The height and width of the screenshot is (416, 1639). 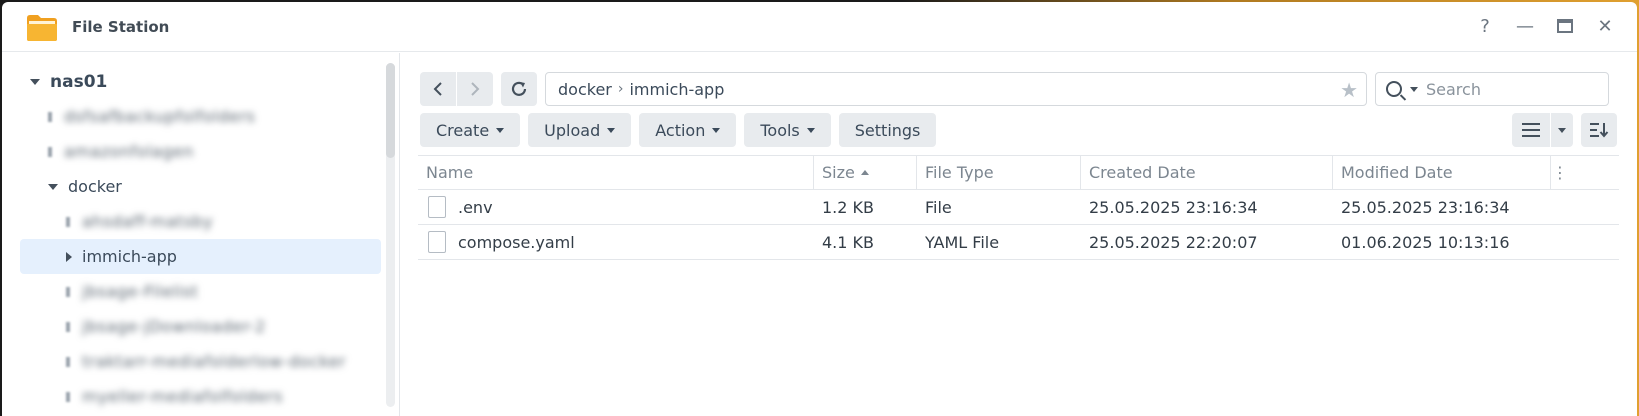 What do you see at coordinates (956, 89) in the screenshot?
I see `path-bar: docker › immich-app ★` at bounding box center [956, 89].